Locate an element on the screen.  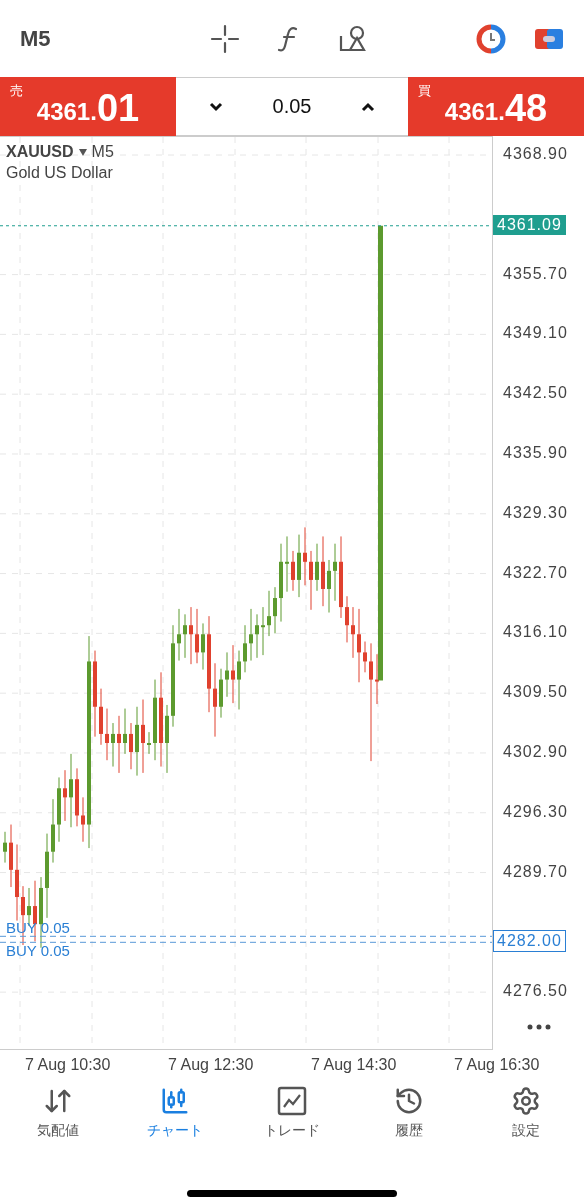
price-tick: 4355.70 is located at coordinates (535, 273).